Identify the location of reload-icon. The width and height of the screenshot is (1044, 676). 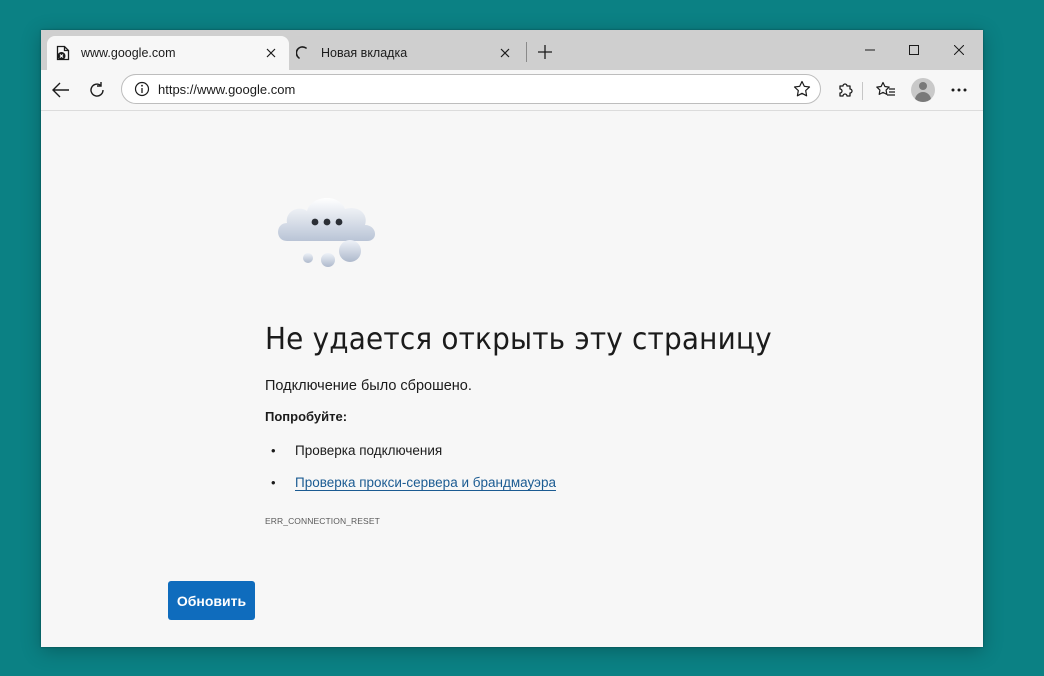
(97, 89).